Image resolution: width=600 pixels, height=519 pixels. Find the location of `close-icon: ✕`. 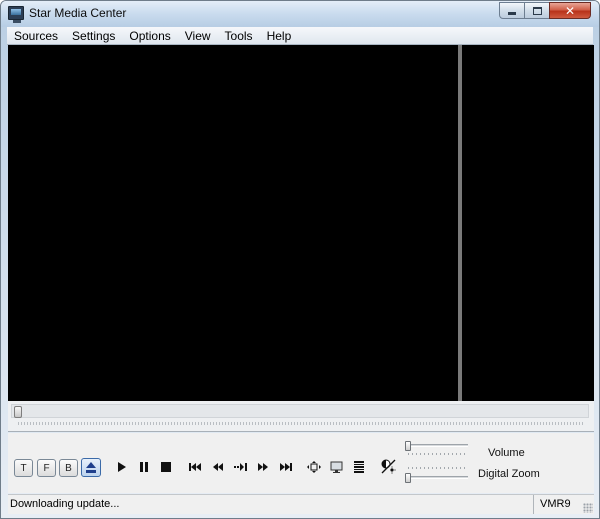

close-icon: ✕ is located at coordinates (570, 10).